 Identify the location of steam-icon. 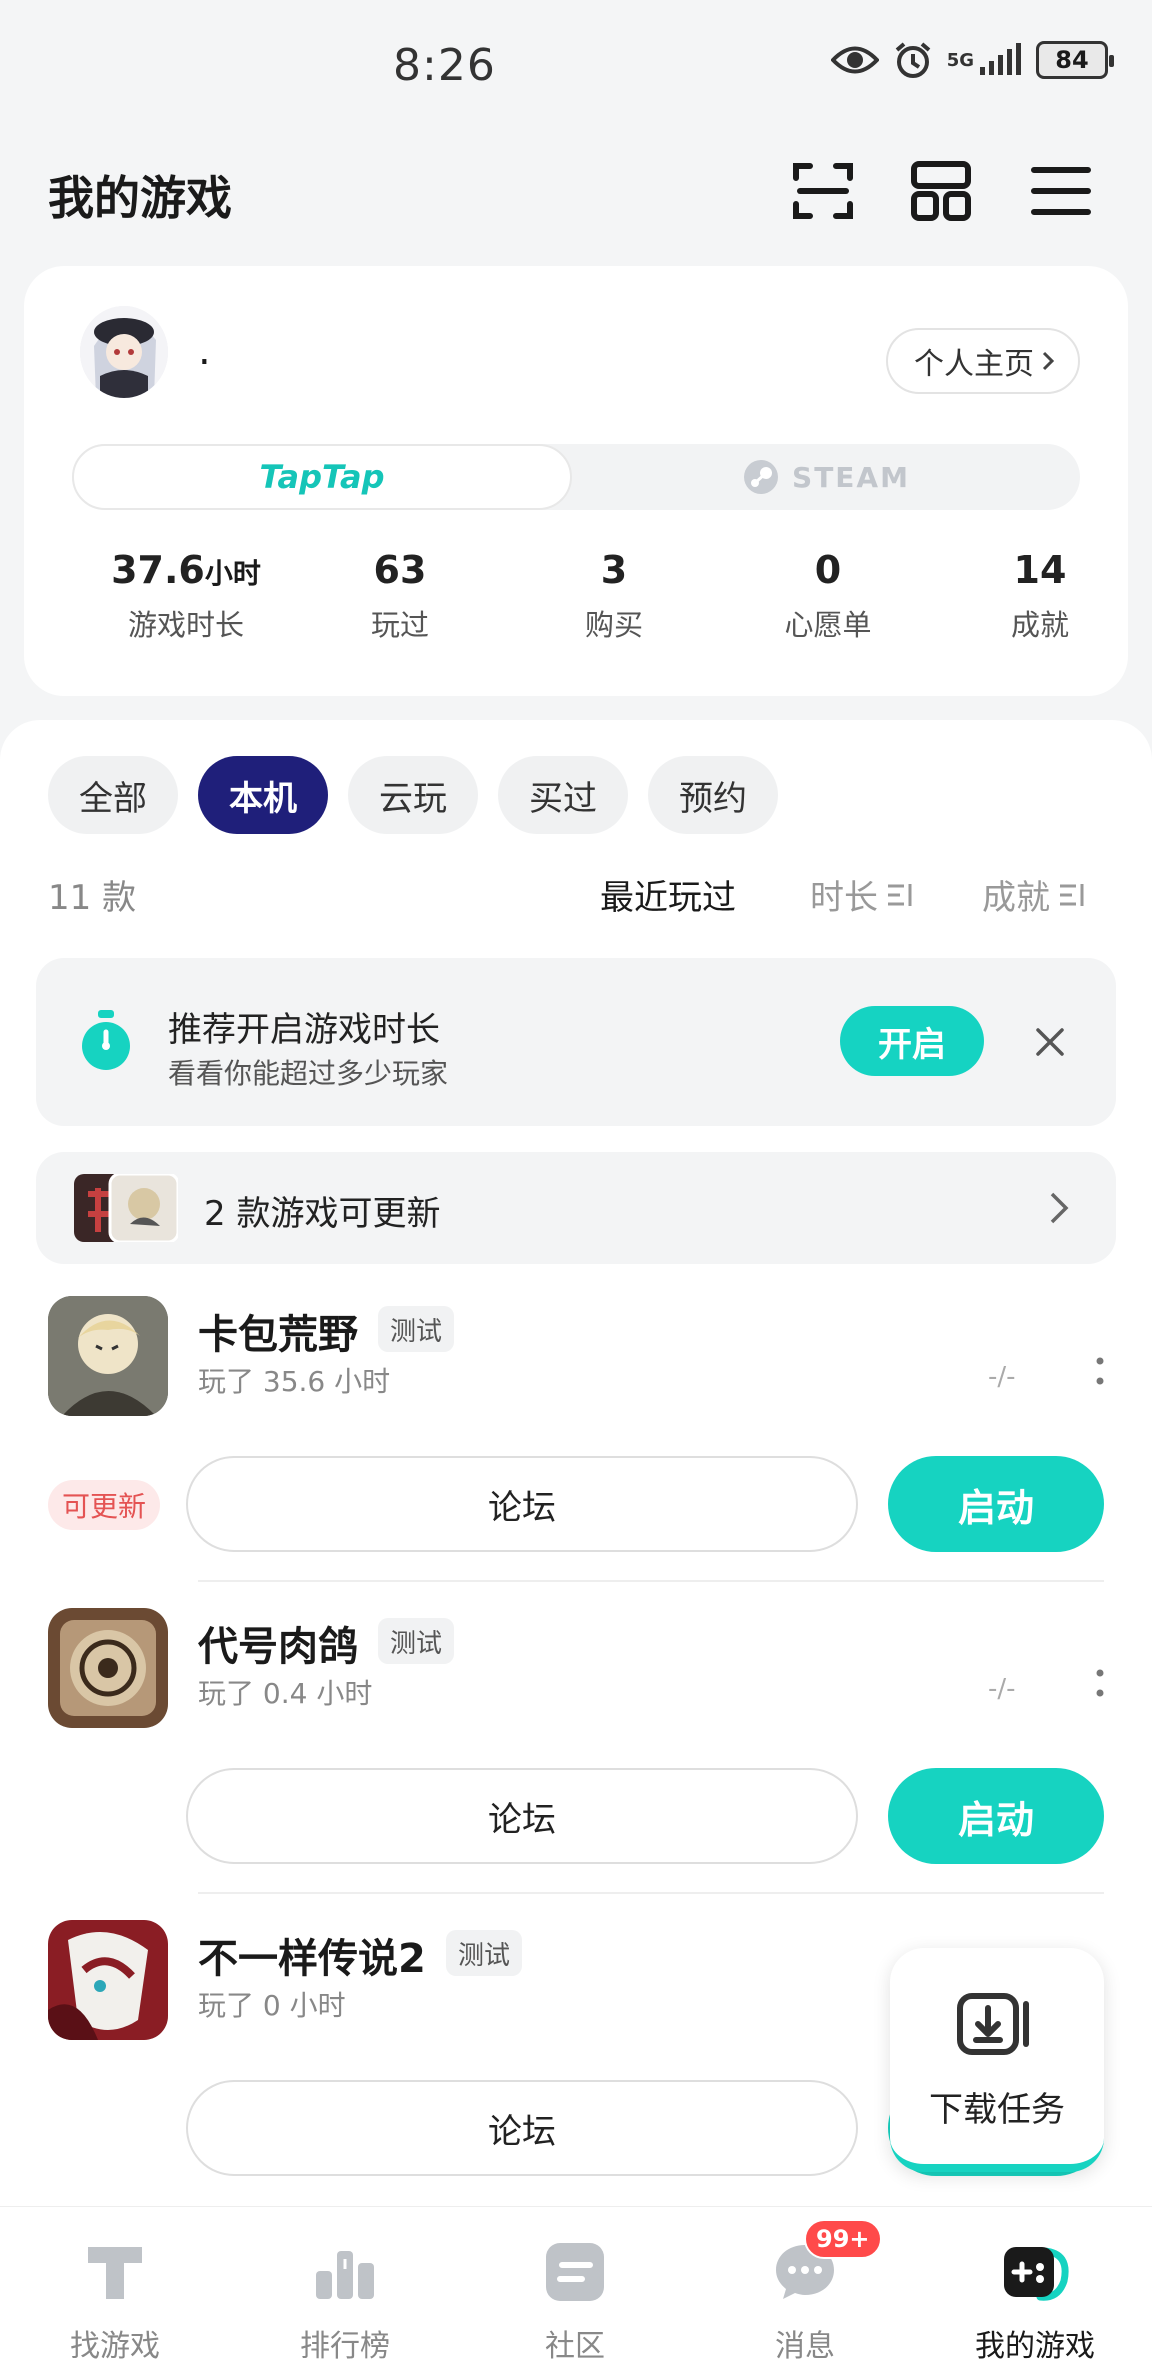
(761, 477).